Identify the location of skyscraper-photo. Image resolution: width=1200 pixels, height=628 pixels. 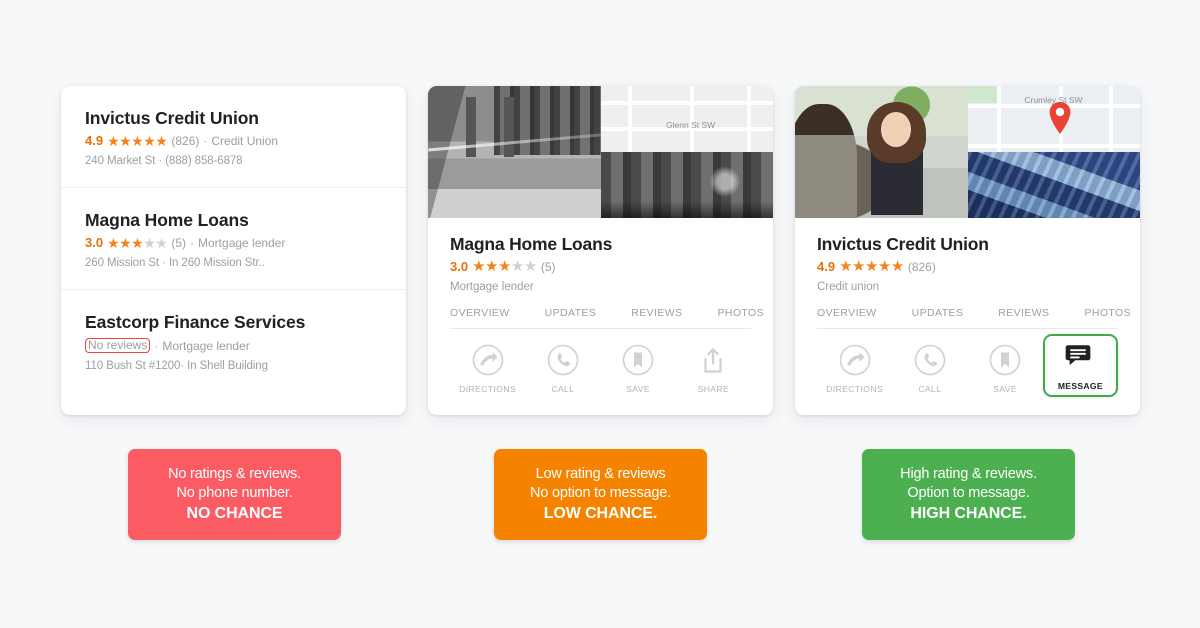
(1053, 185).